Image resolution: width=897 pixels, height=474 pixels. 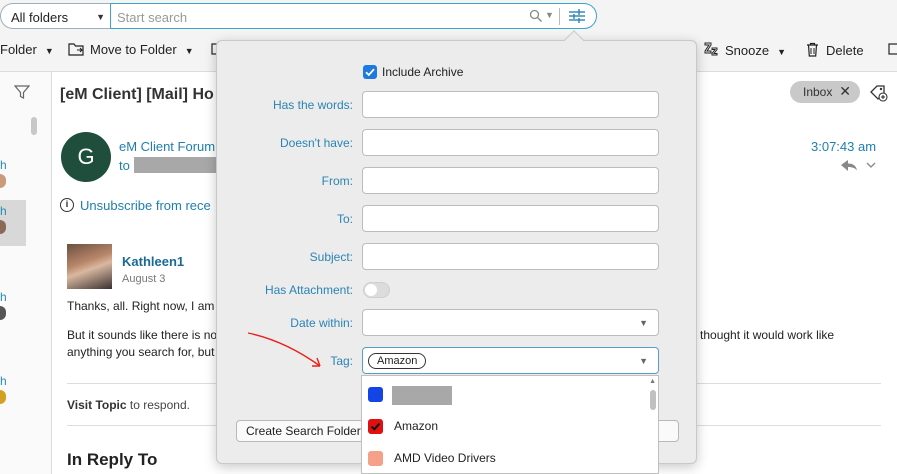 What do you see at coordinates (397, 361) in the screenshot?
I see `tag-chip: Amazon` at bounding box center [397, 361].